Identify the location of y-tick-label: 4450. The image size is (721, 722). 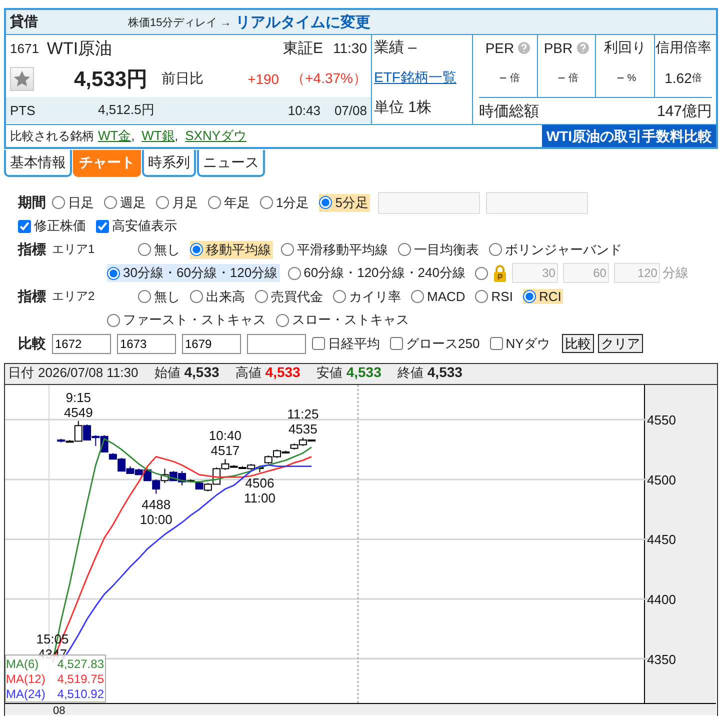
(661, 539).